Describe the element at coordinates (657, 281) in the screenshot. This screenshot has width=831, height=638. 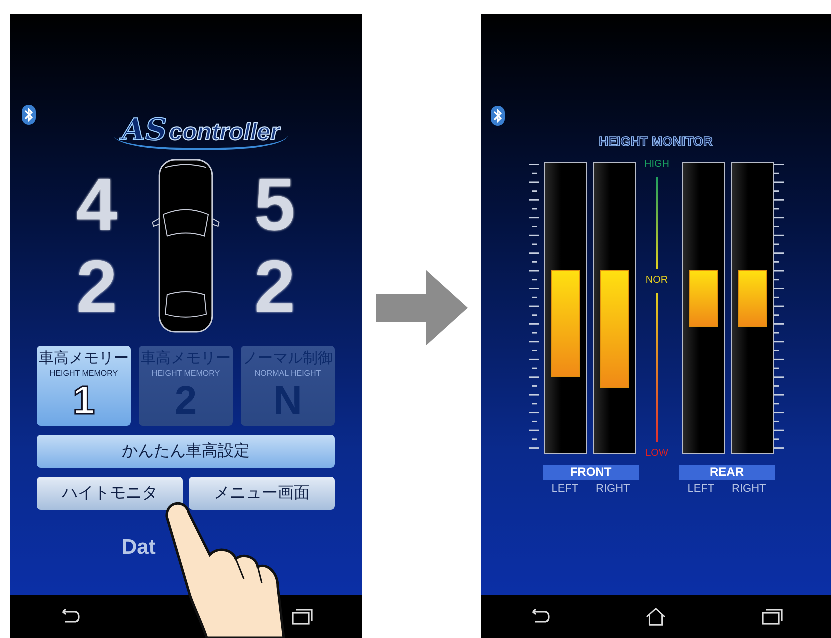
I see `normal-label: NOR` at that location.